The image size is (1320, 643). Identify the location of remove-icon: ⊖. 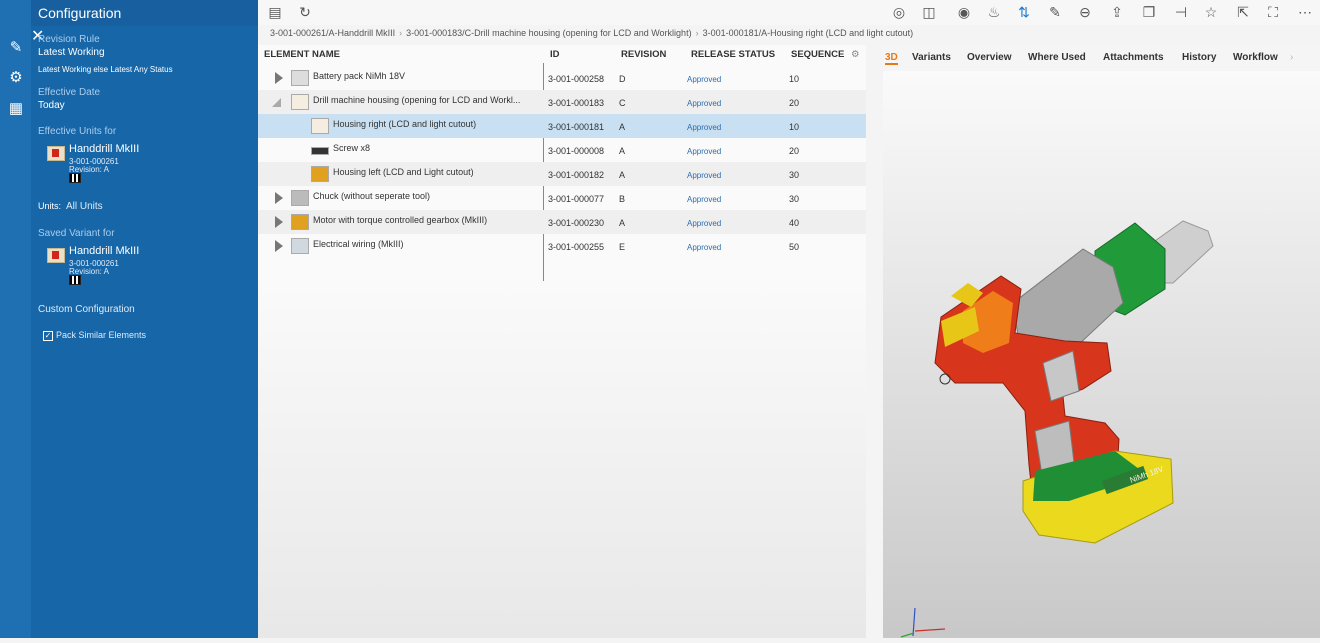
(1085, 12).